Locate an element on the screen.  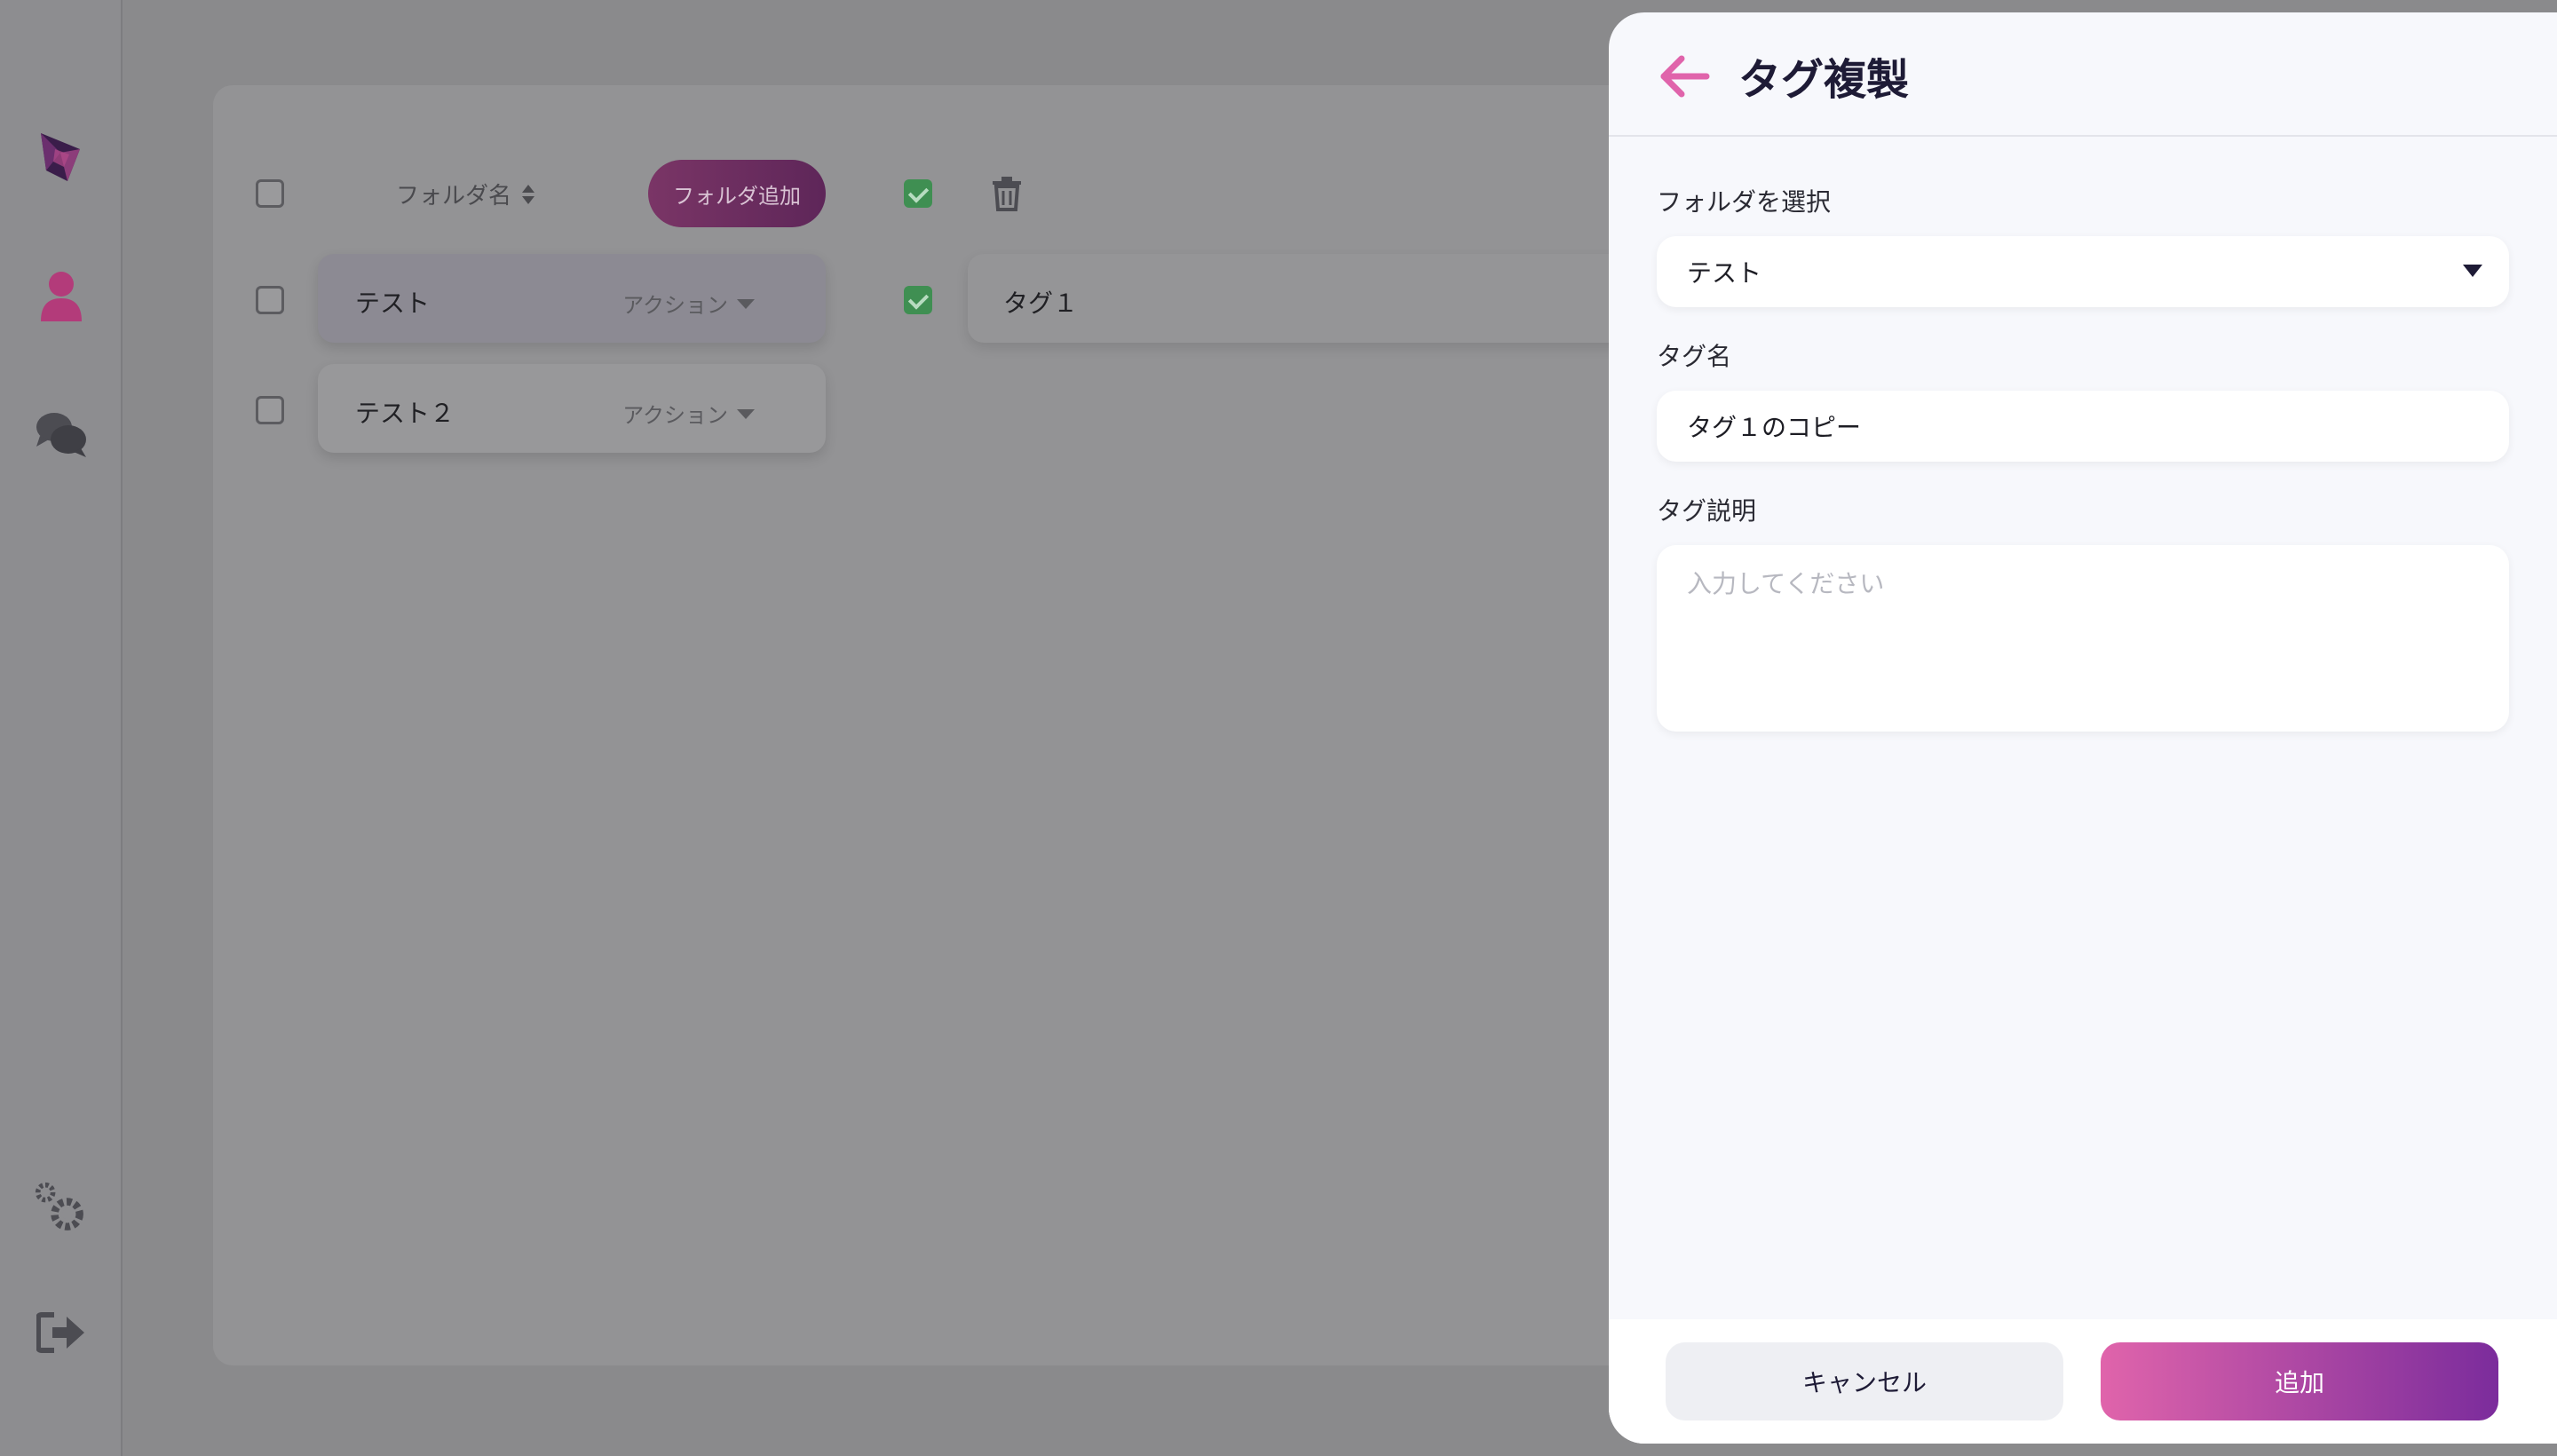
folder-name-header-label: フォルダ名 is located at coordinates (454, 196).